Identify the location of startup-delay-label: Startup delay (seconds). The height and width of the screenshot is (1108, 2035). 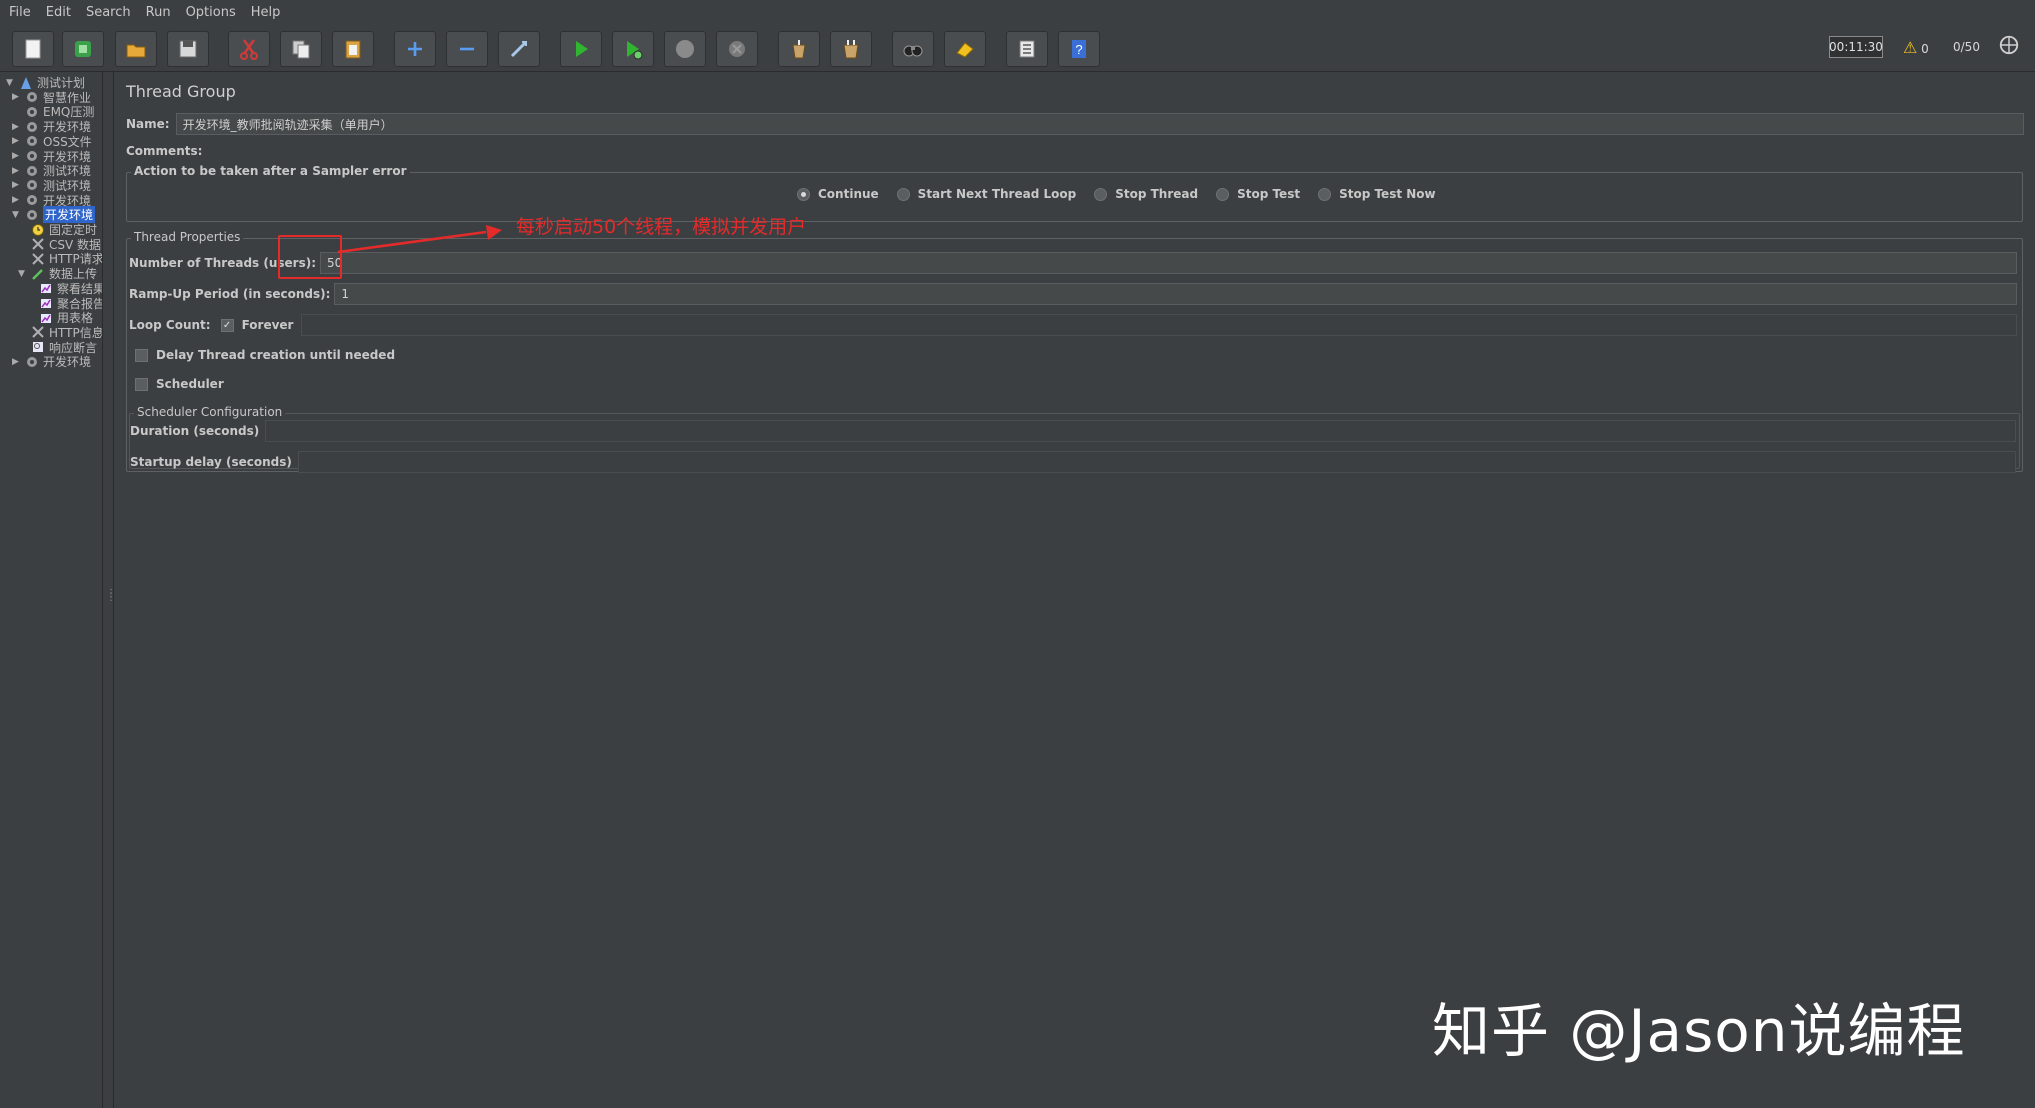
(211, 462).